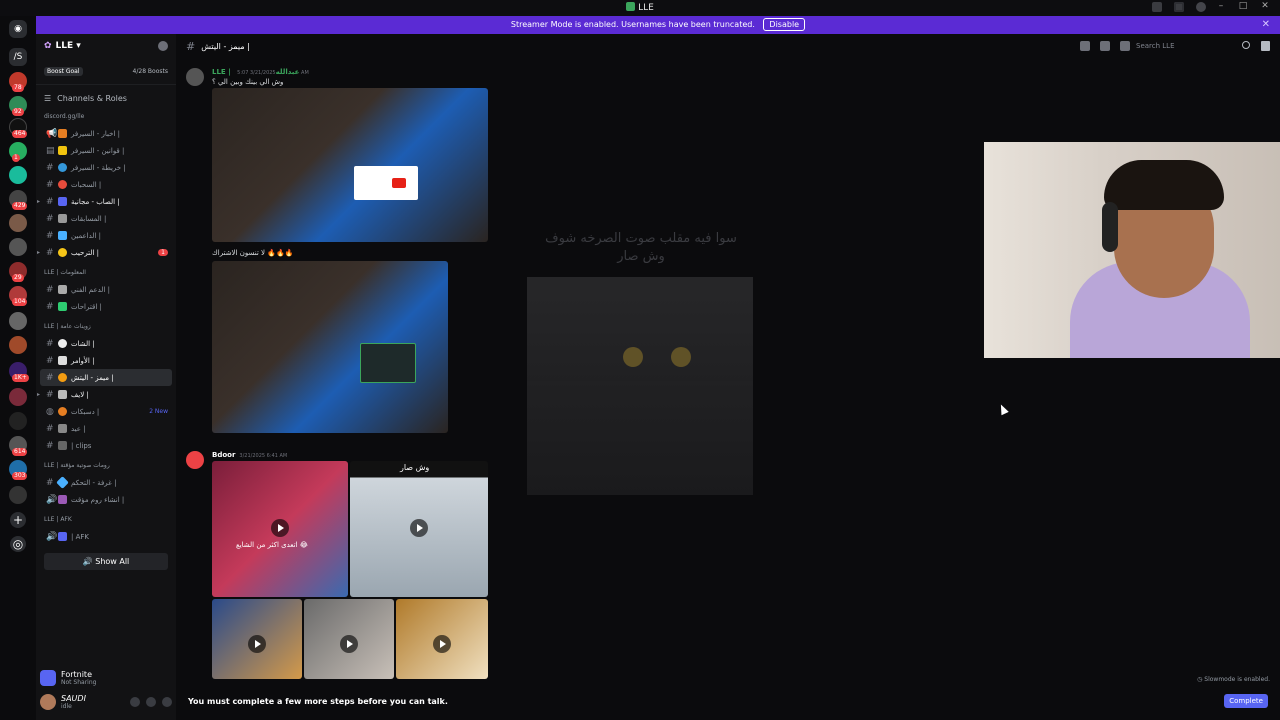 The height and width of the screenshot is (720, 1280). I want to click on mouse-cursor-icon, so click(1003, 409).